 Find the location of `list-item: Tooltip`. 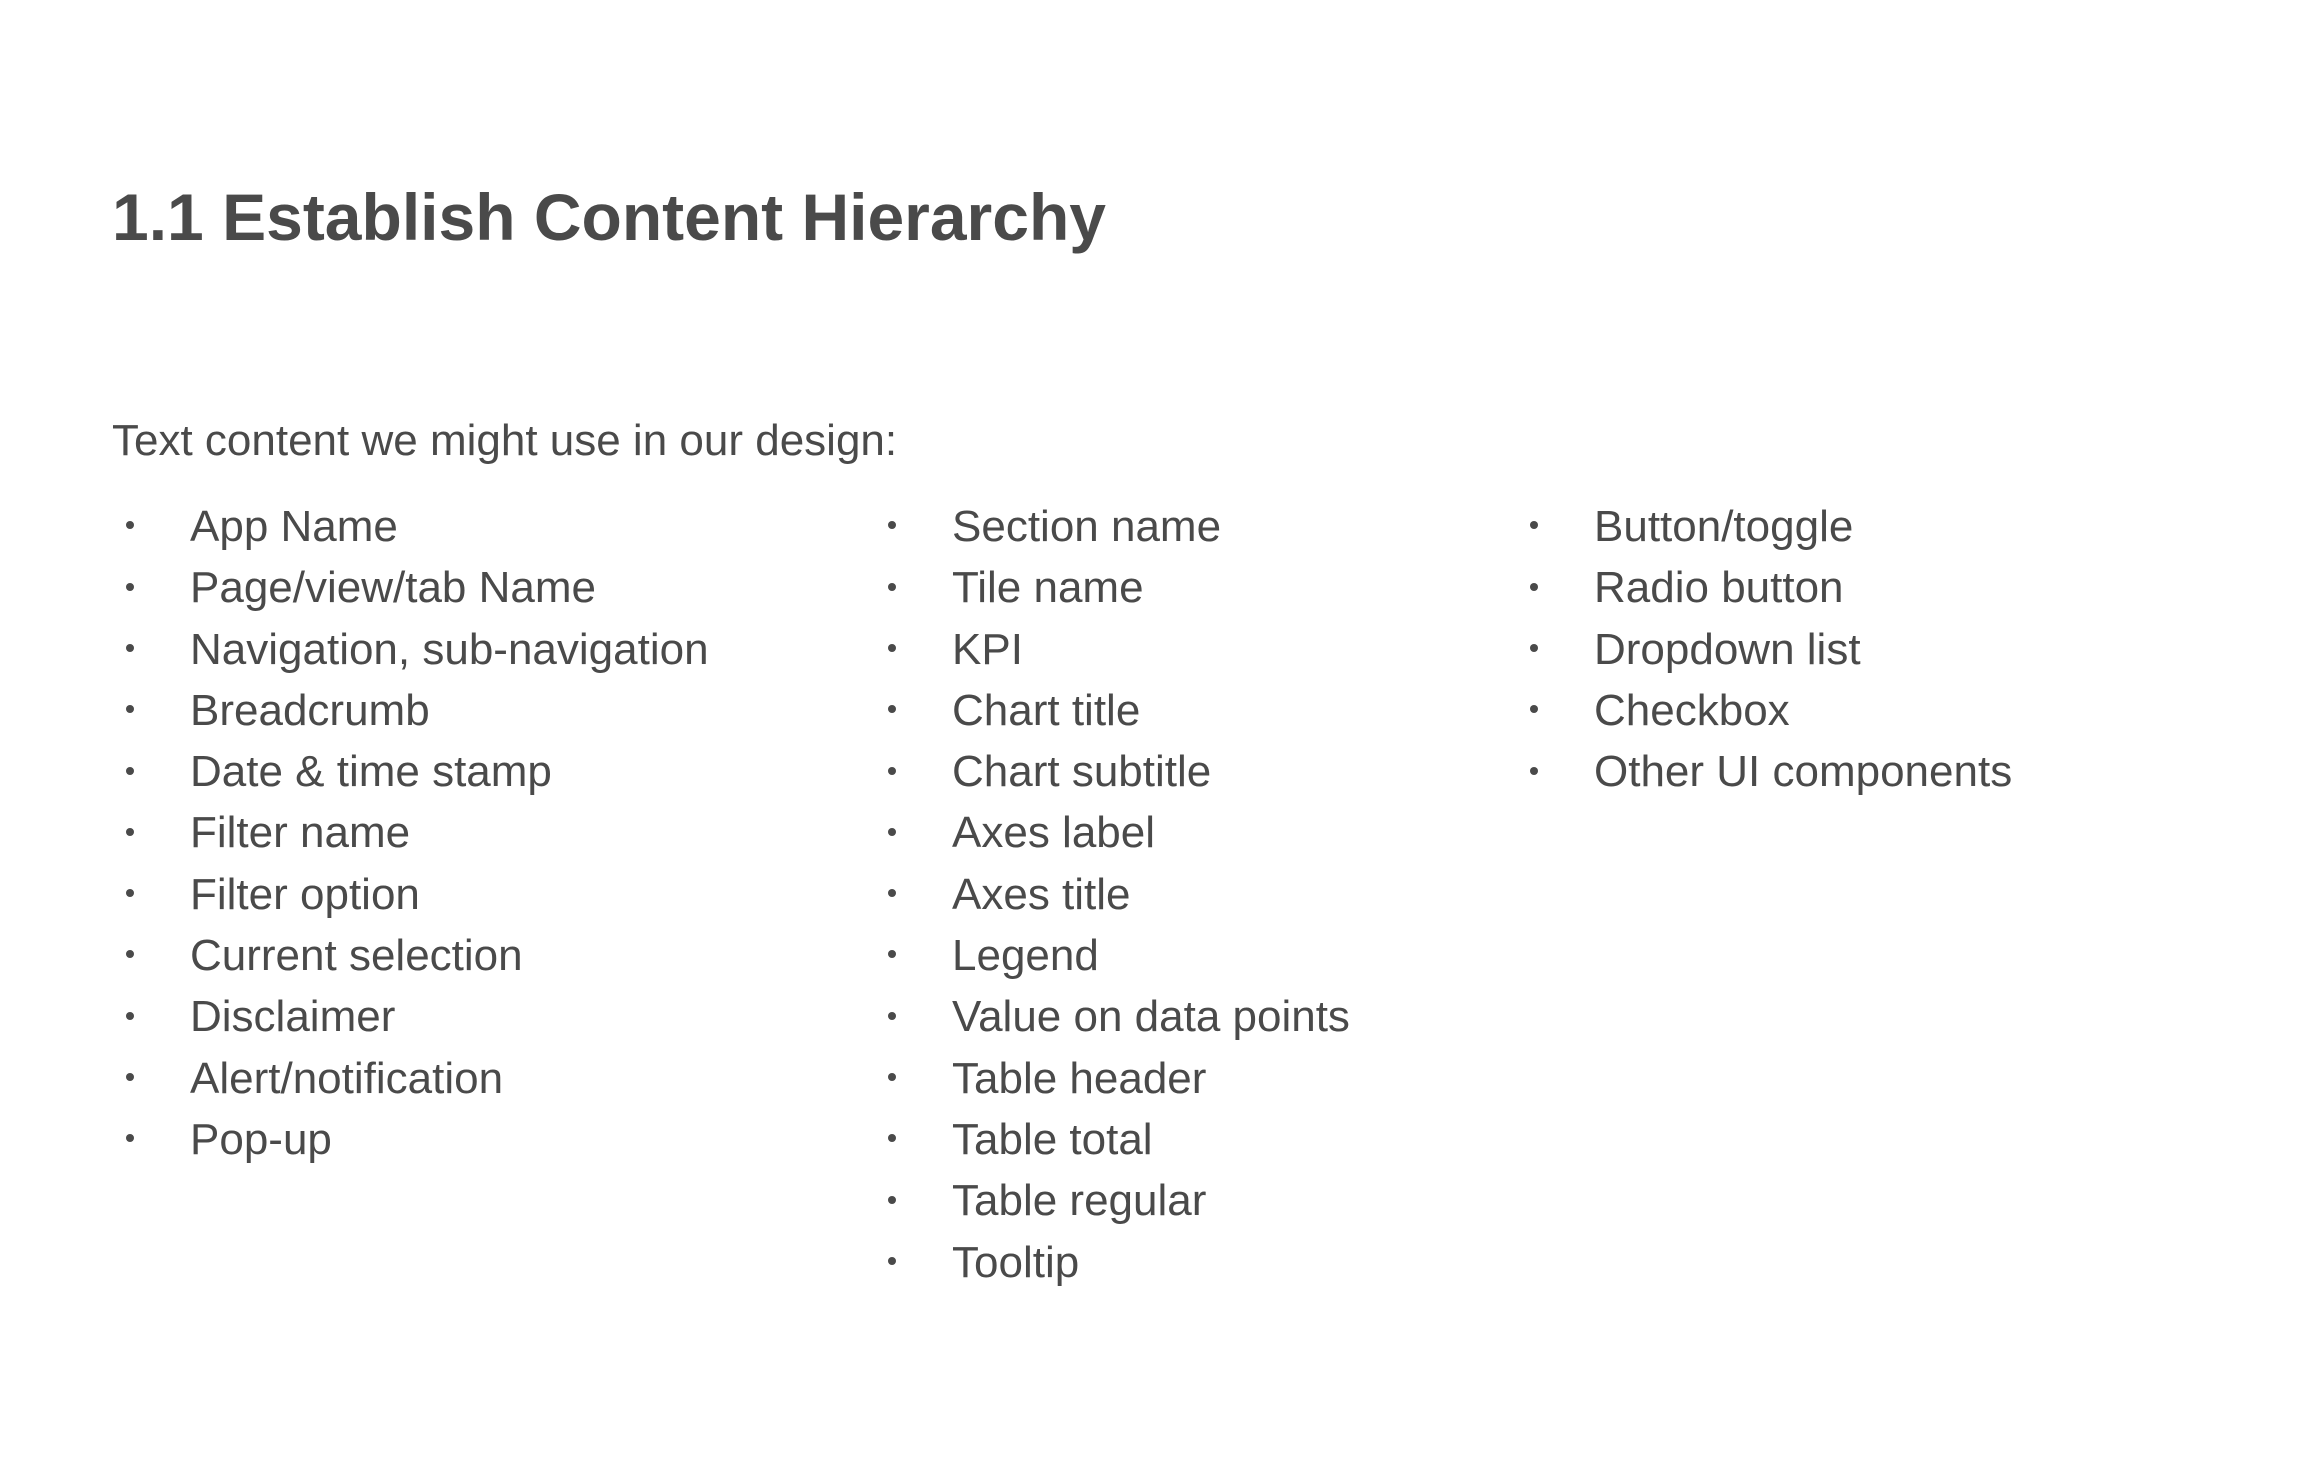

list-item: Tooltip is located at coordinates (1119, 1262).